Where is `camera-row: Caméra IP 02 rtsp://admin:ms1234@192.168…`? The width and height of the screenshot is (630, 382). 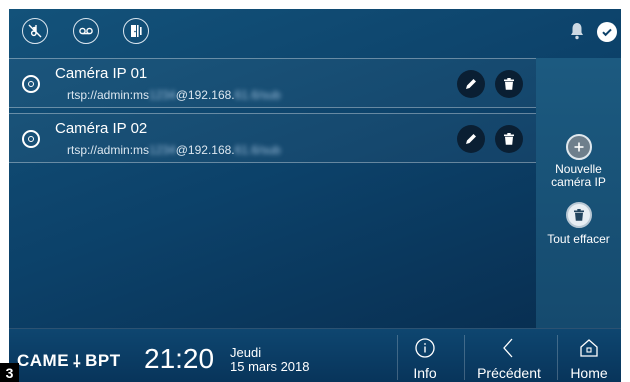
camera-row: Caméra IP 02 rtsp://admin:ms1234@192.168… is located at coordinates (272, 138).